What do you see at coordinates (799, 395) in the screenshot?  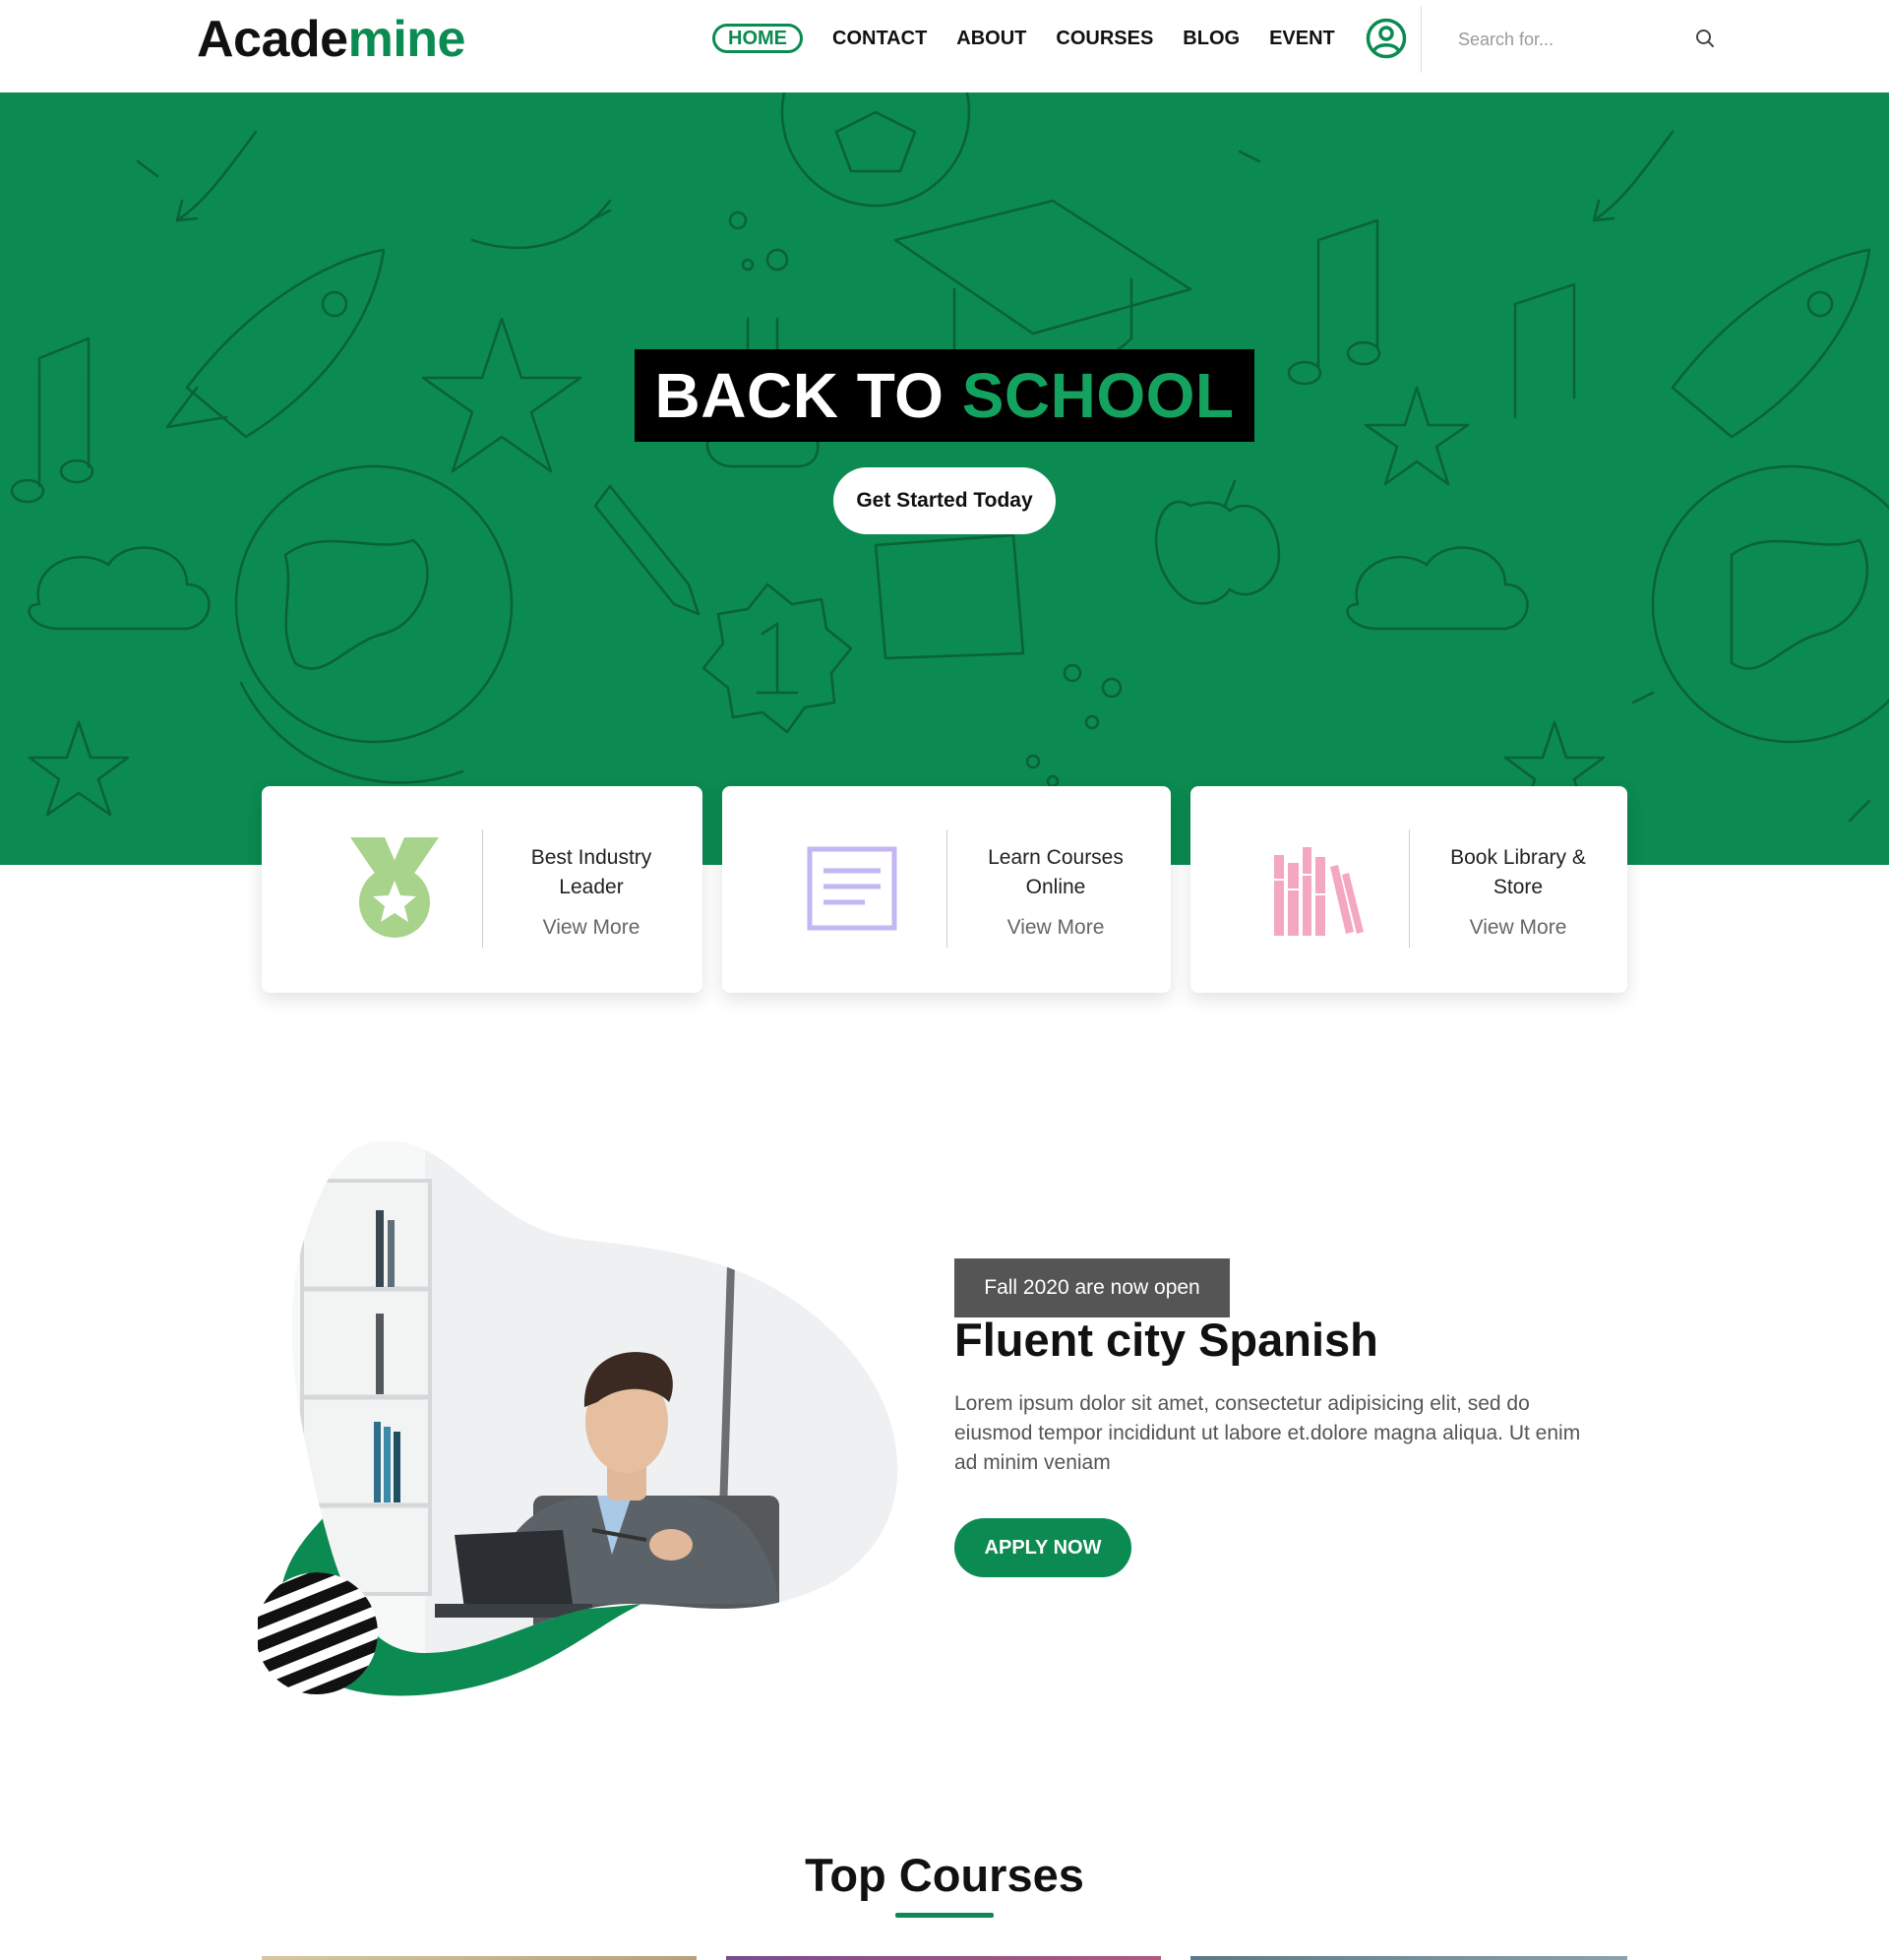 I see `hero-title-white: BACK TO` at bounding box center [799, 395].